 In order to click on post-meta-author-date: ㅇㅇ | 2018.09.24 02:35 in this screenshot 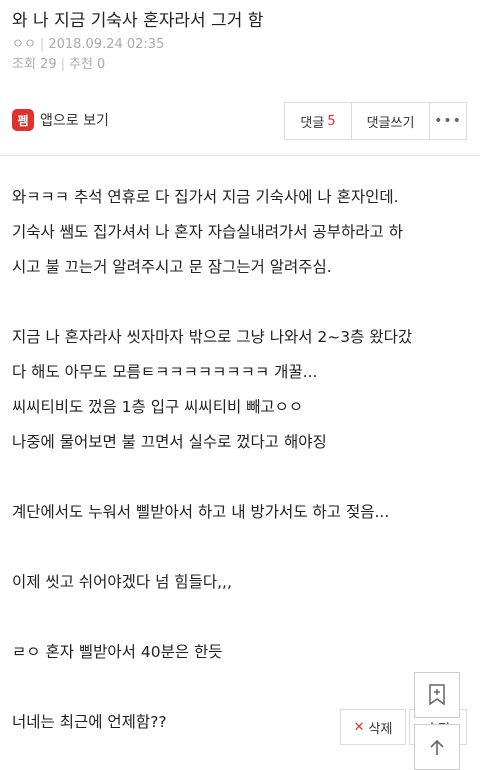, I will do `click(88, 42)`.